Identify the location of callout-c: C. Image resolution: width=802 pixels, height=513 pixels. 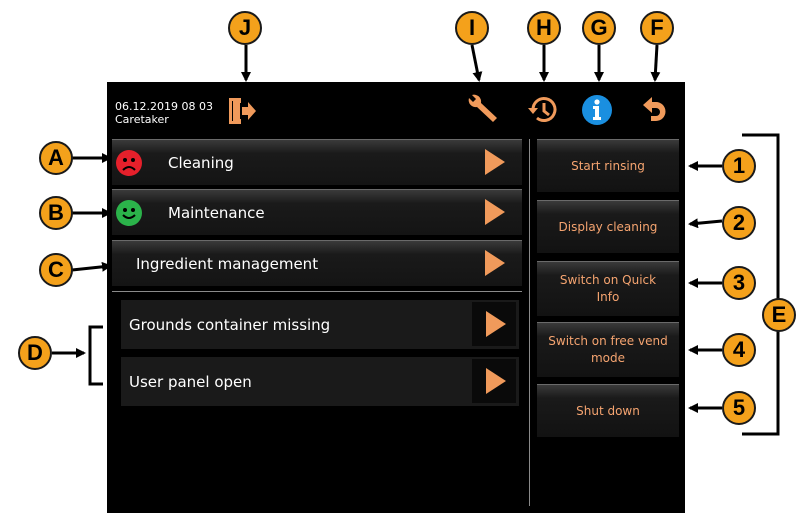
(56, 270).